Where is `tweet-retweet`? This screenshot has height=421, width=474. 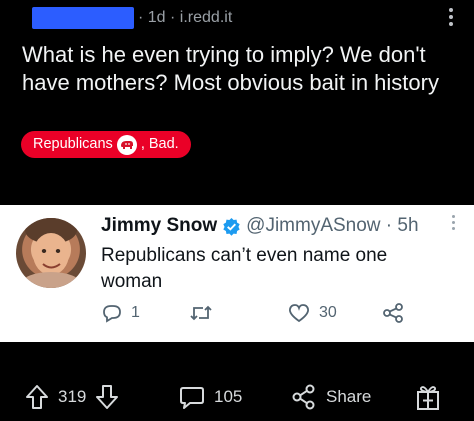 tweet-retweet is located at coordinates (201, 313).